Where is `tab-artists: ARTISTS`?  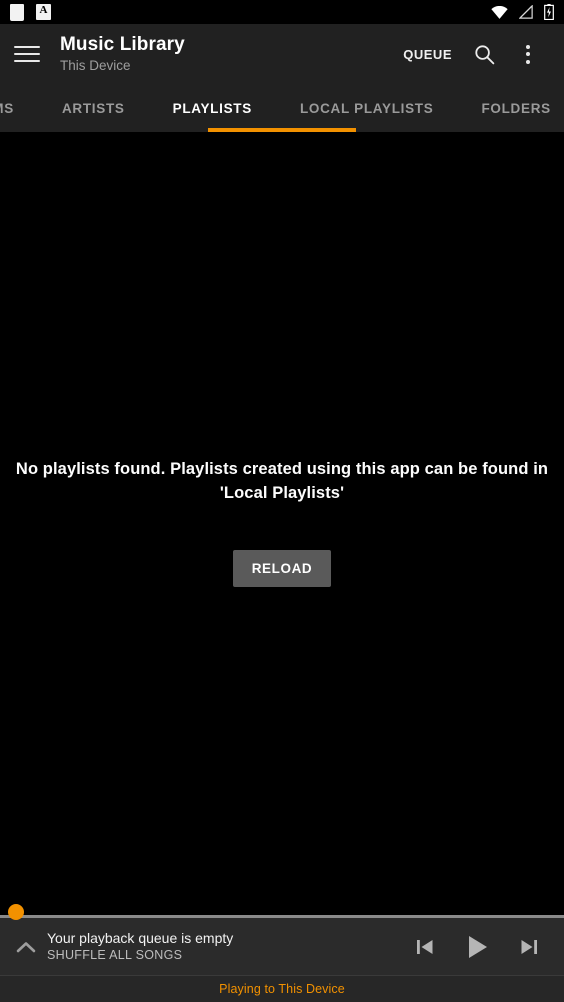 tab-artists: ARTISTS is located at coordinates (93, 108).